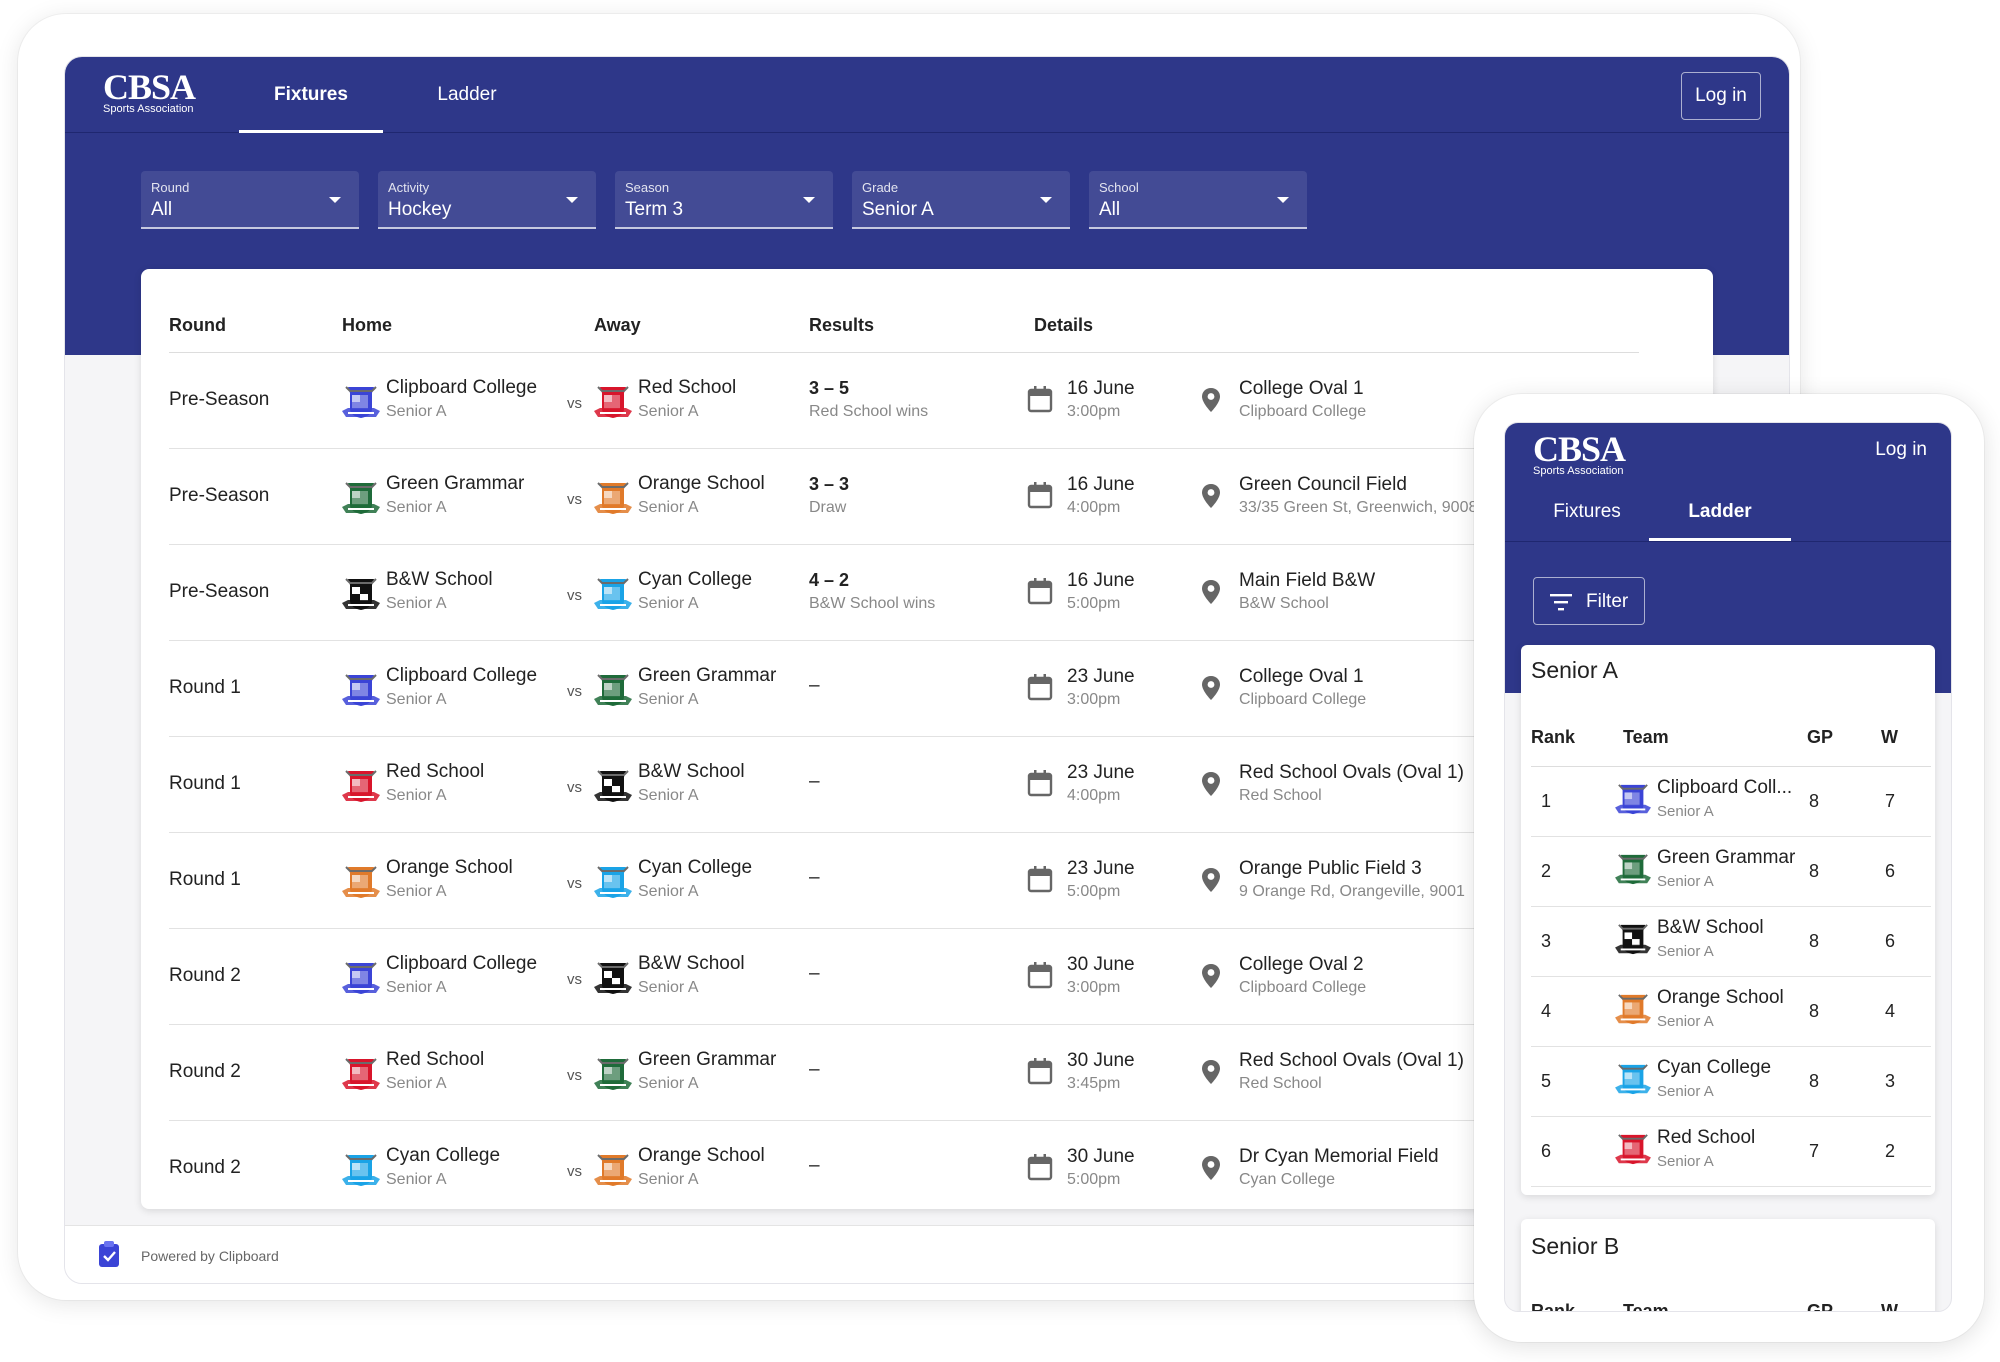 The width and height of the screenshot is (2000, 1362). Describe the element at coordinates (1890, 1151) in the screenshot. I see `ladder-wins: 2` at that location.